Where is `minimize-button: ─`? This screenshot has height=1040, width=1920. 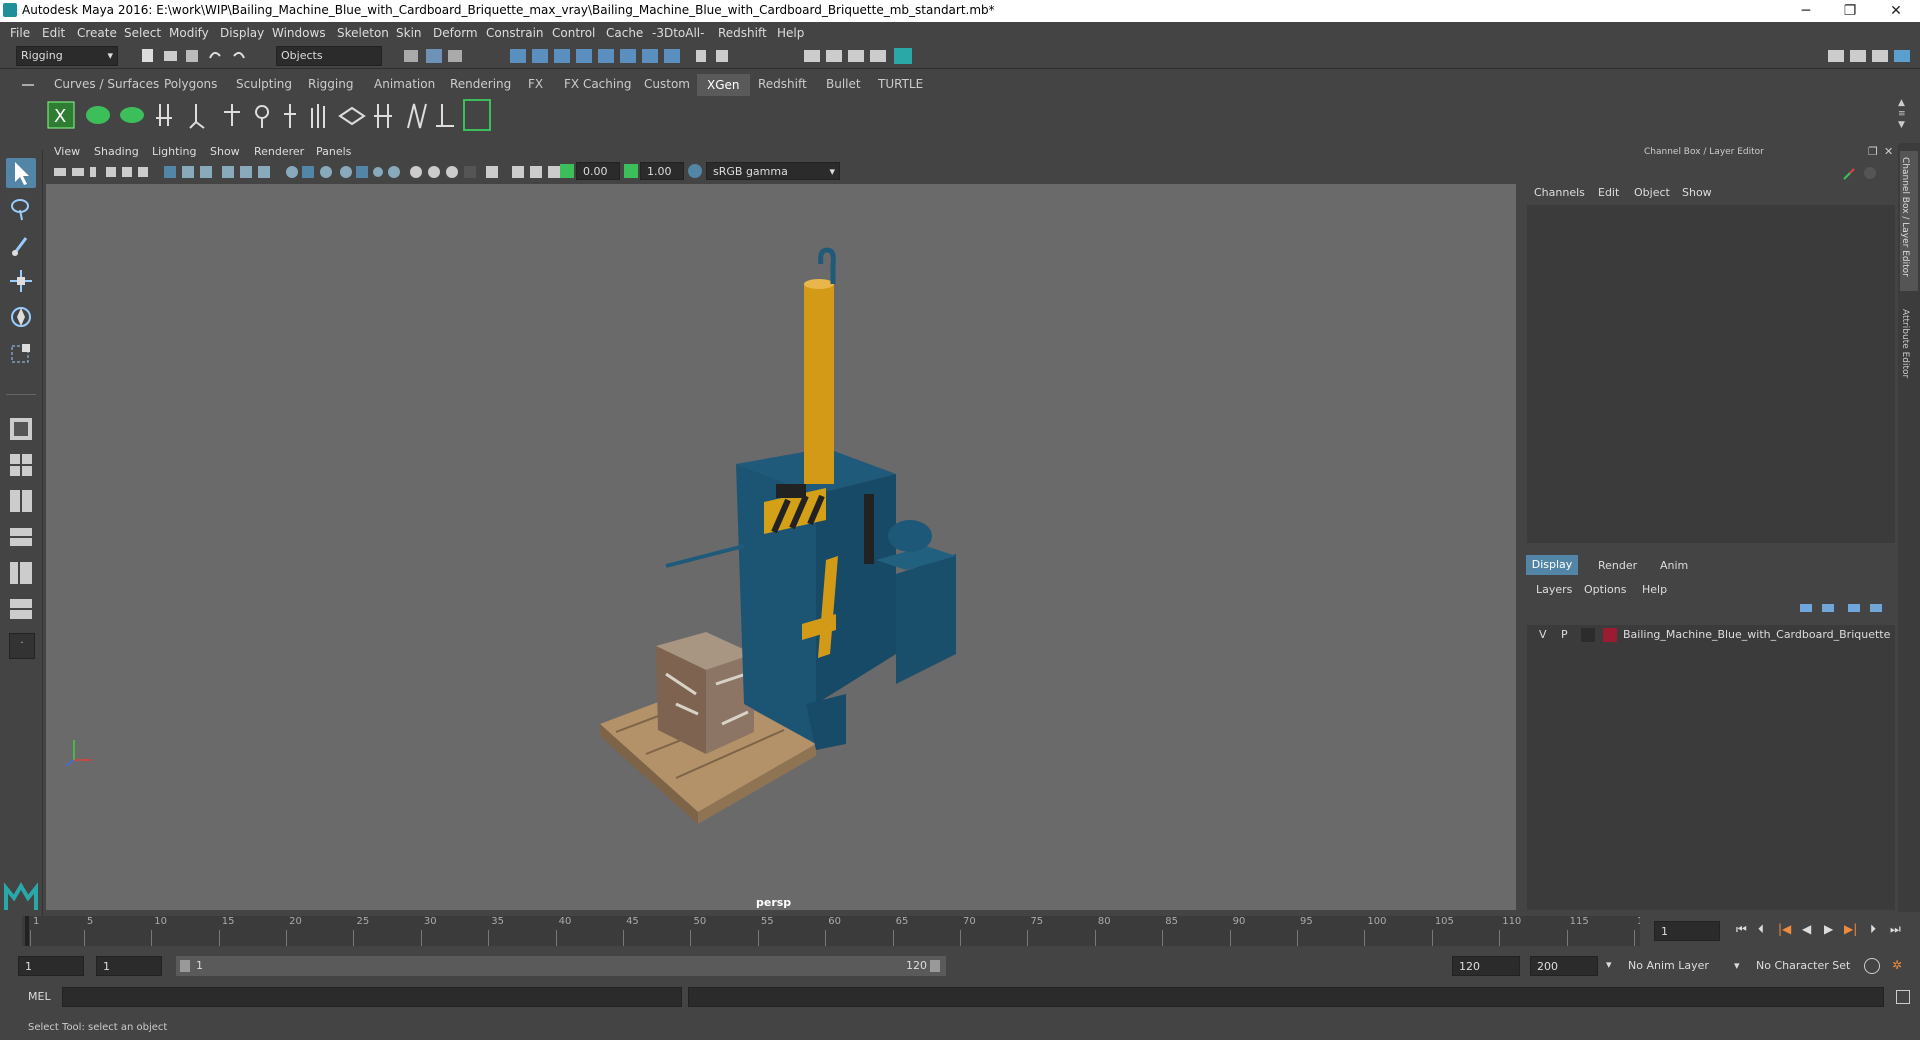
minimize-button: ─ is located at coordinates (1806, 11).